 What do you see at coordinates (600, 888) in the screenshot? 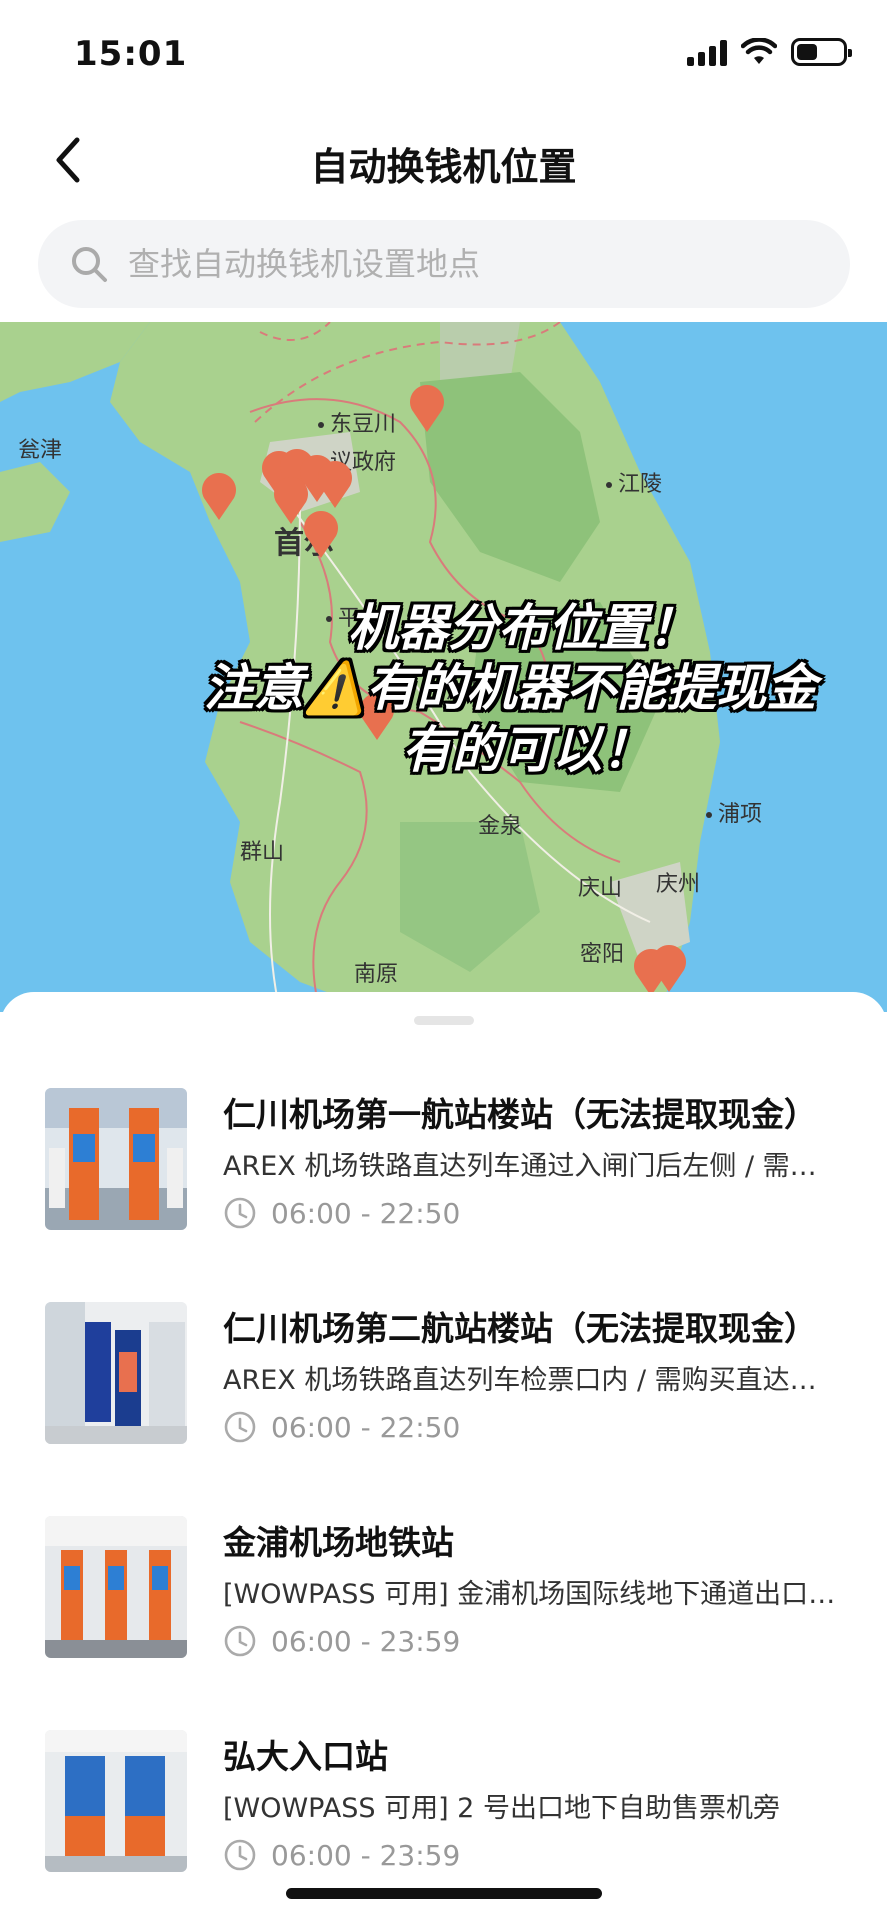
I see `map-label: 庆山` at bounding box center [600, 888].